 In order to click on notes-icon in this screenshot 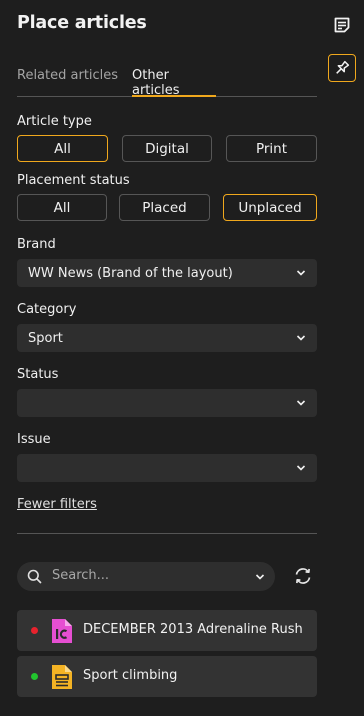, I will do `click(342, 25)`.